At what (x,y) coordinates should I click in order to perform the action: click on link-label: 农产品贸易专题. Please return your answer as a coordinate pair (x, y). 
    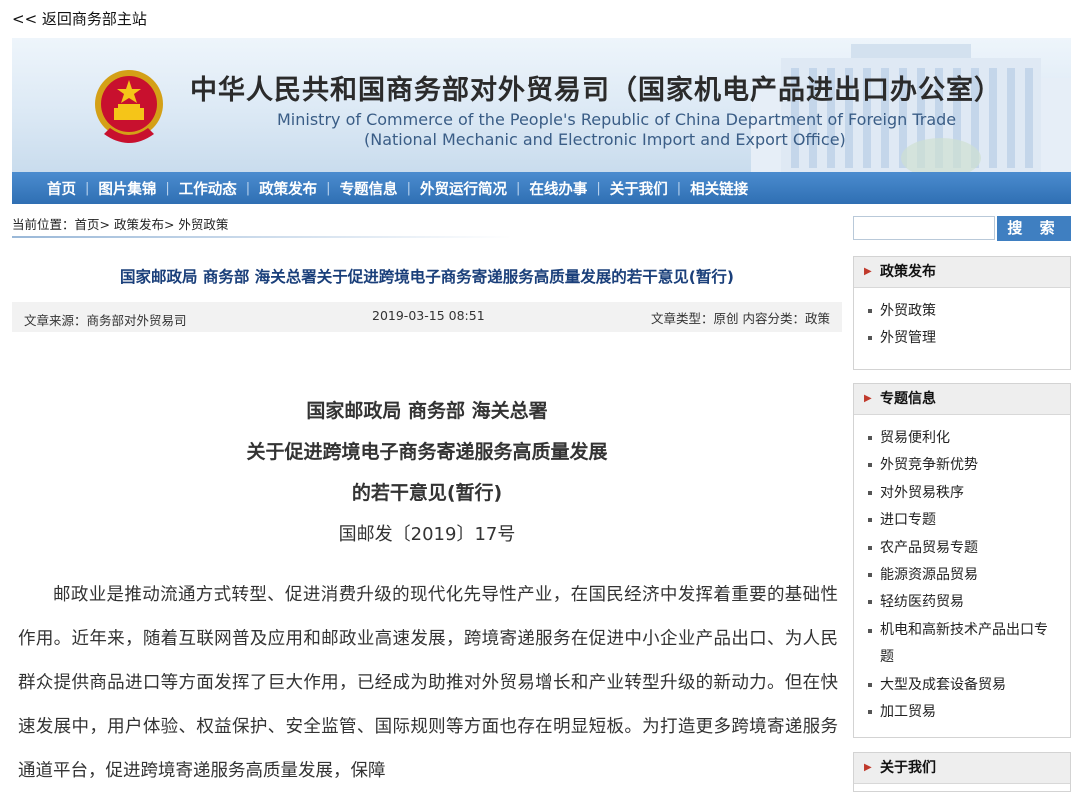
    Looking at the image, I should click on (929, 547).